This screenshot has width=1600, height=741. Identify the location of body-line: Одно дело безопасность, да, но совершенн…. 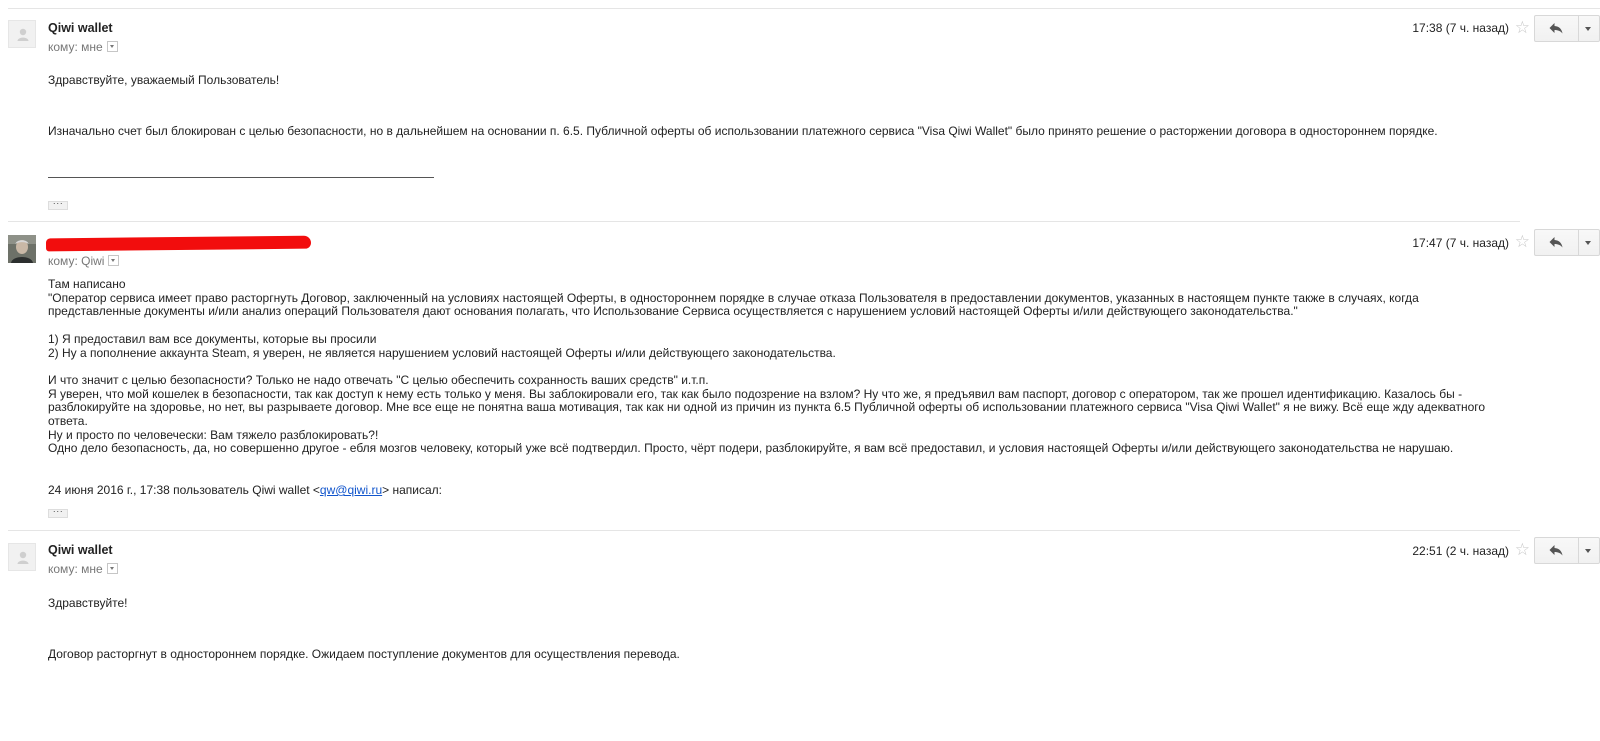
(751, 448).